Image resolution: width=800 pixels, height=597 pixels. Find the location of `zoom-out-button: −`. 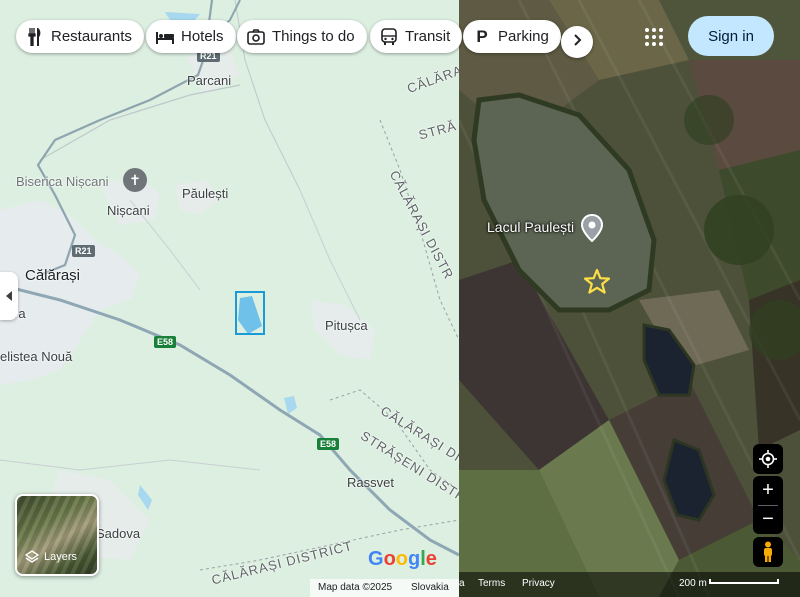

zoom-out-button: − is located at coordinates (768, 519).